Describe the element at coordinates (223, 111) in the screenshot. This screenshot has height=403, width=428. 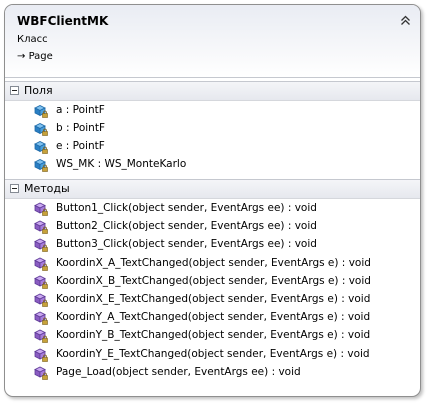
I see `field-row: a : PointF` at that location.